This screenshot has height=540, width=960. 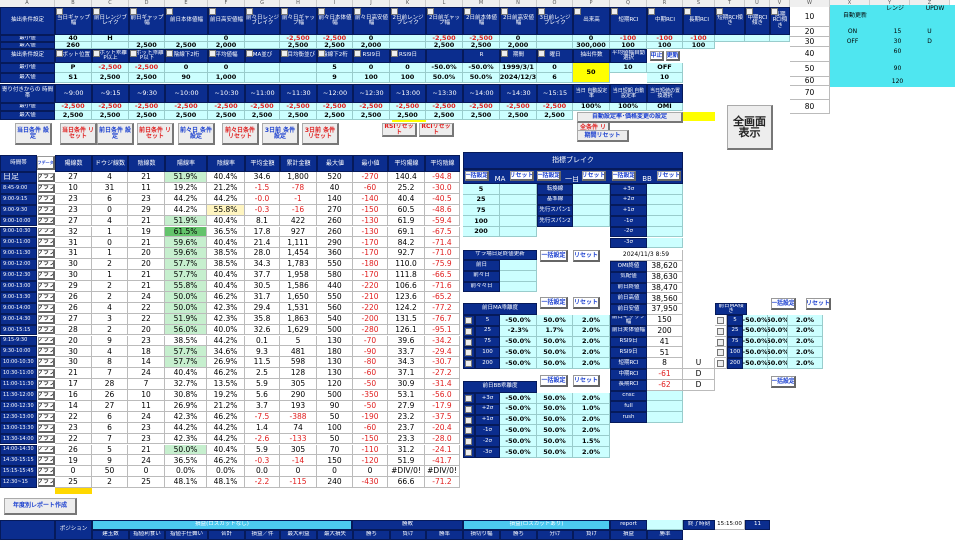 What do you see at coordinates (730, 3) in the screenshot?
I see `column-header: T` at bounding box center [730, 3].